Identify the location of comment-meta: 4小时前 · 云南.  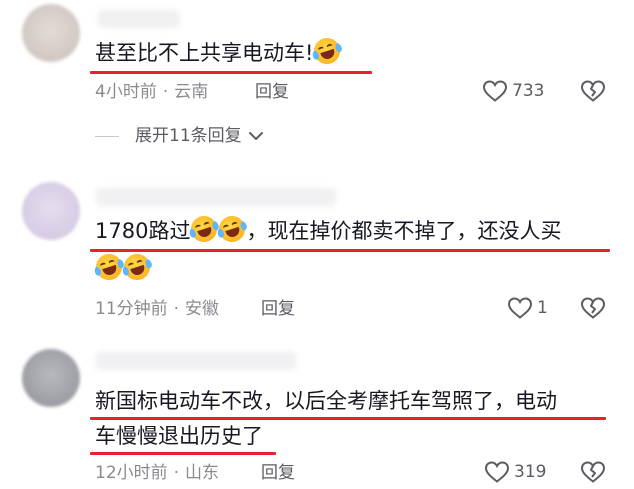
(151, 92).